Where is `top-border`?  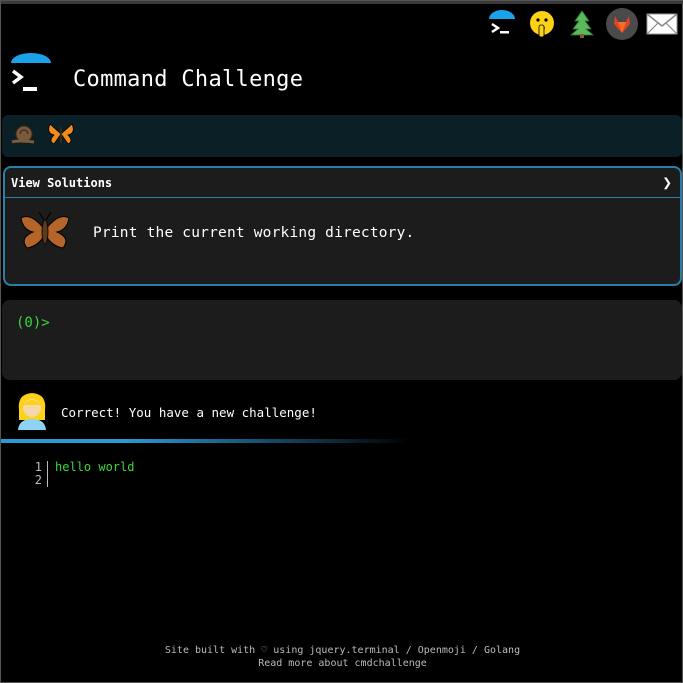
top-border is located at coordinates (342, 2).